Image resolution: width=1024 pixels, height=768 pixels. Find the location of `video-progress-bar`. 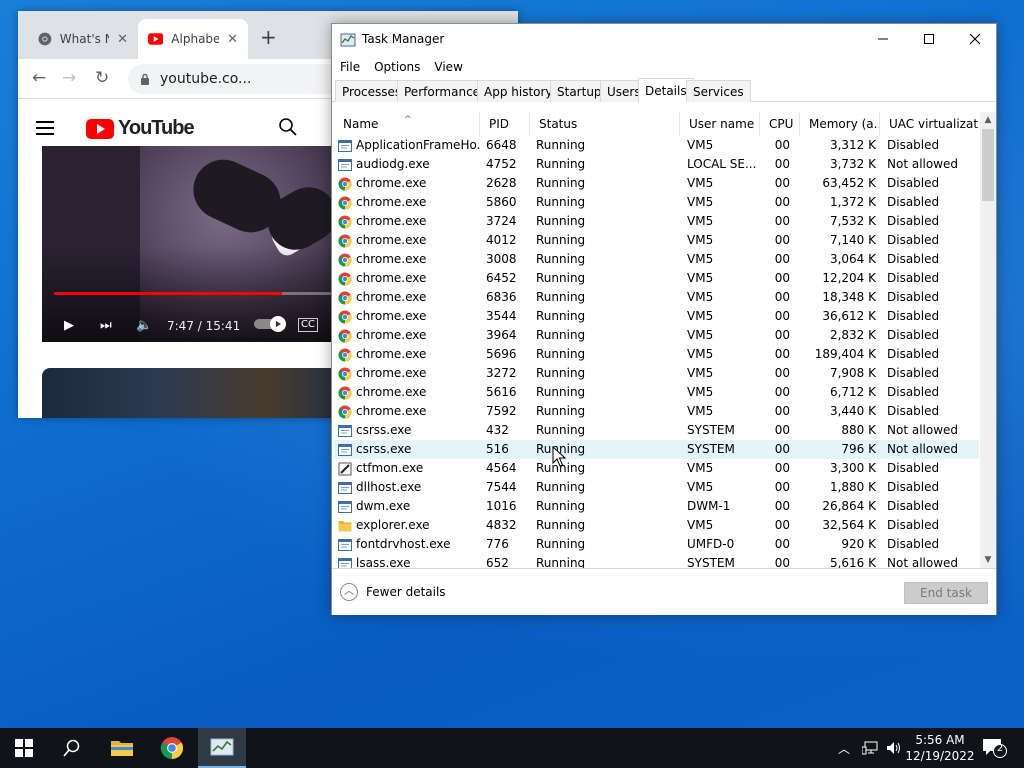

video-progress-bar is located at coordinates (193, 293).